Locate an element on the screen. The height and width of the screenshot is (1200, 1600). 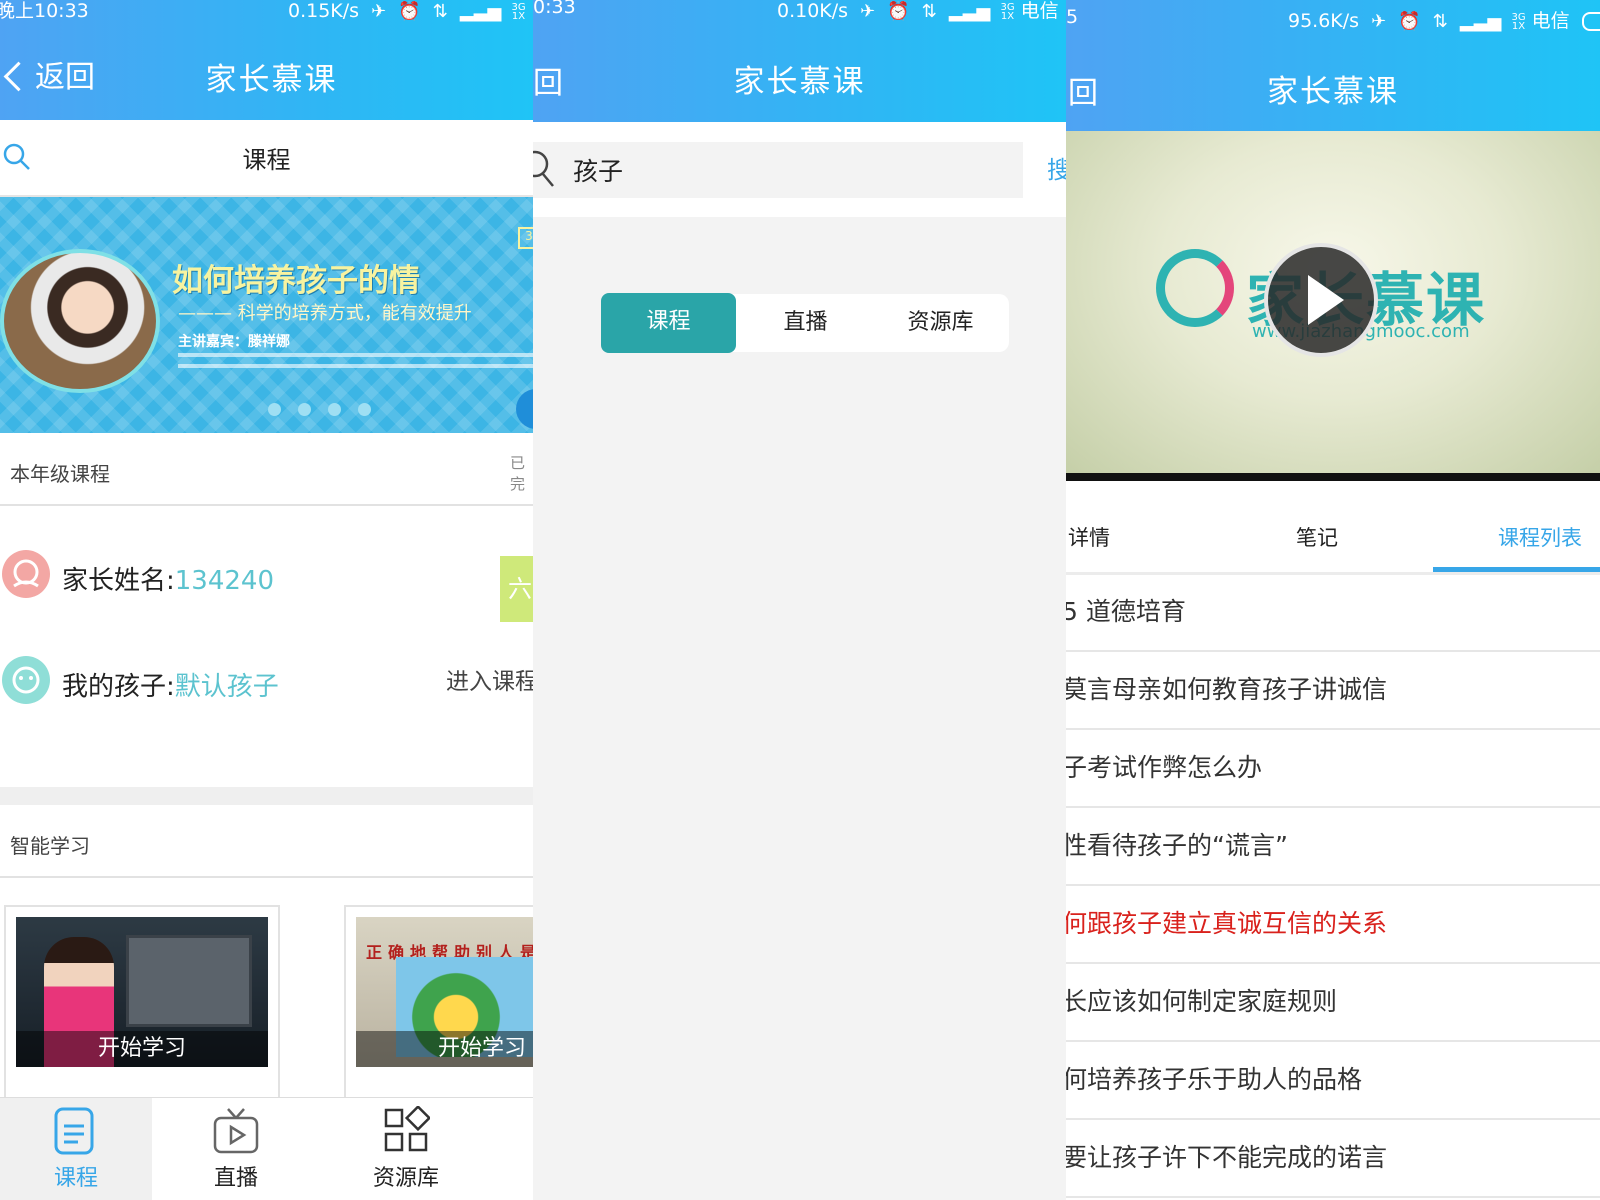
lesson-title: 长应该如何制定家庭规则 is located at coordinates (1202, 1001).